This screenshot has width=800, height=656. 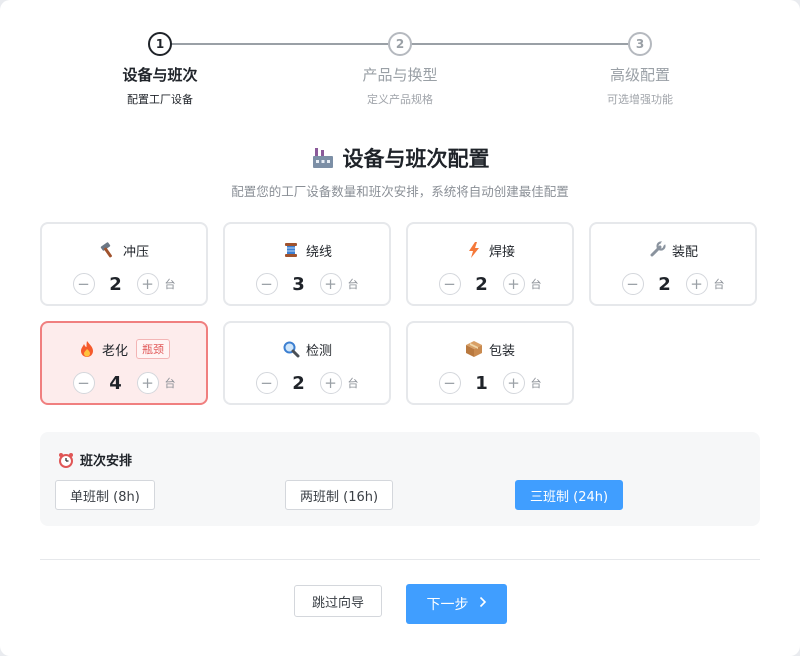 I want to click on equipment-count: 3, so click(x=298, y=284).